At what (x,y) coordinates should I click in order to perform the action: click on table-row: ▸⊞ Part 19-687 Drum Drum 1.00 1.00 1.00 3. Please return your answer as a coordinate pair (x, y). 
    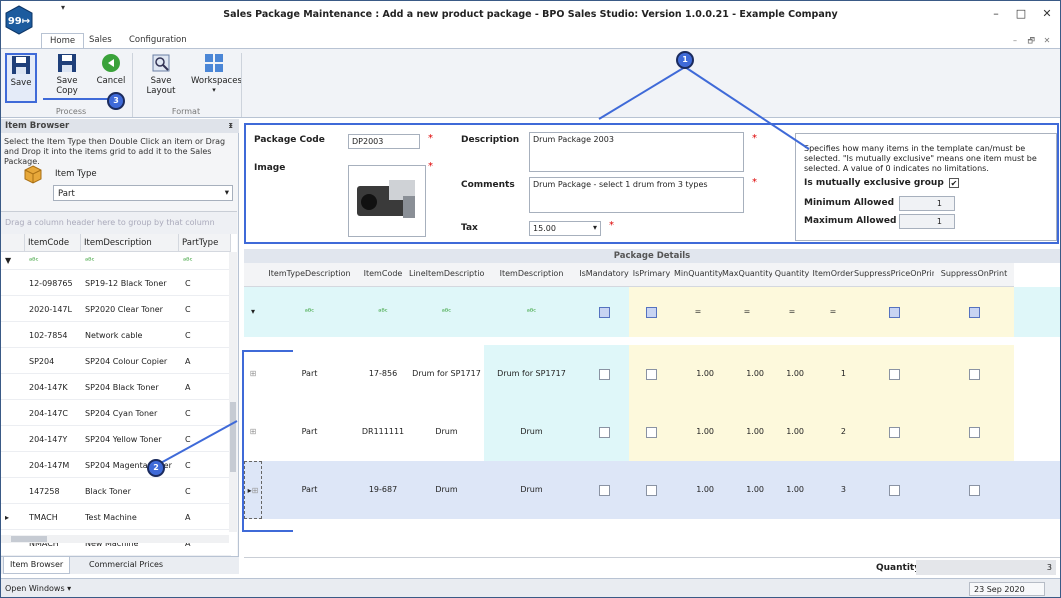
    Looking at the image, I should click on (652, 490).